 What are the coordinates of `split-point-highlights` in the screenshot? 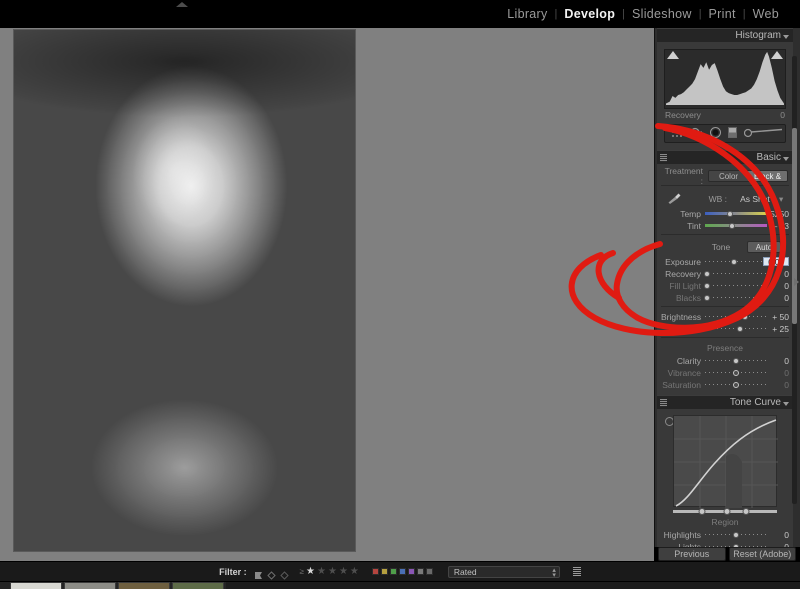 It's located at (746, 511).